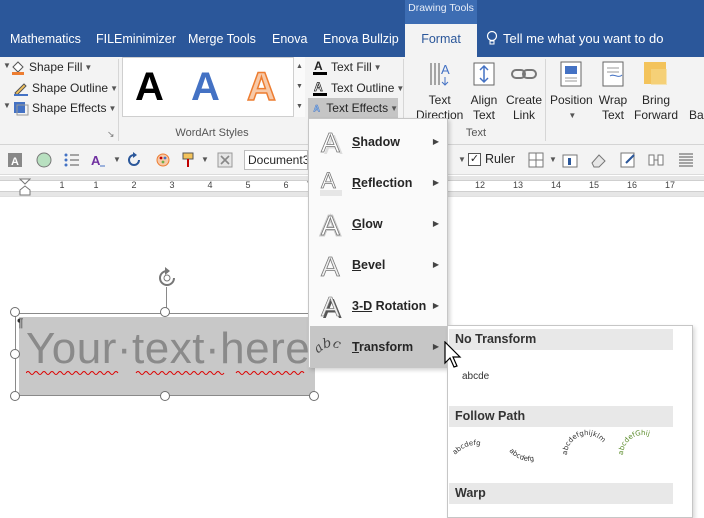 This screenshot has height=518, width=704. What do you see at coordinates (44, 160) in the screenshot?
I see `ellipse-shape-icon` at bounding box center [44, 160].